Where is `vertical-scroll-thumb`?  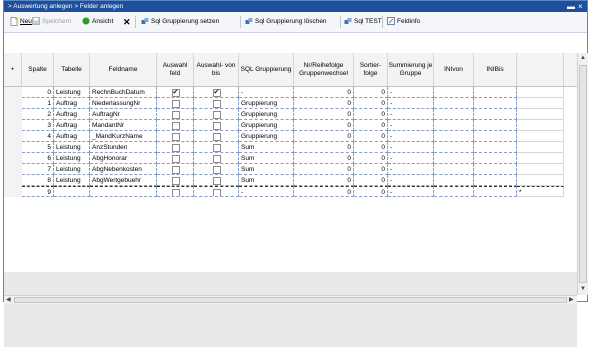
vertical-scroll-thumb is located at coordinates (583, 174).